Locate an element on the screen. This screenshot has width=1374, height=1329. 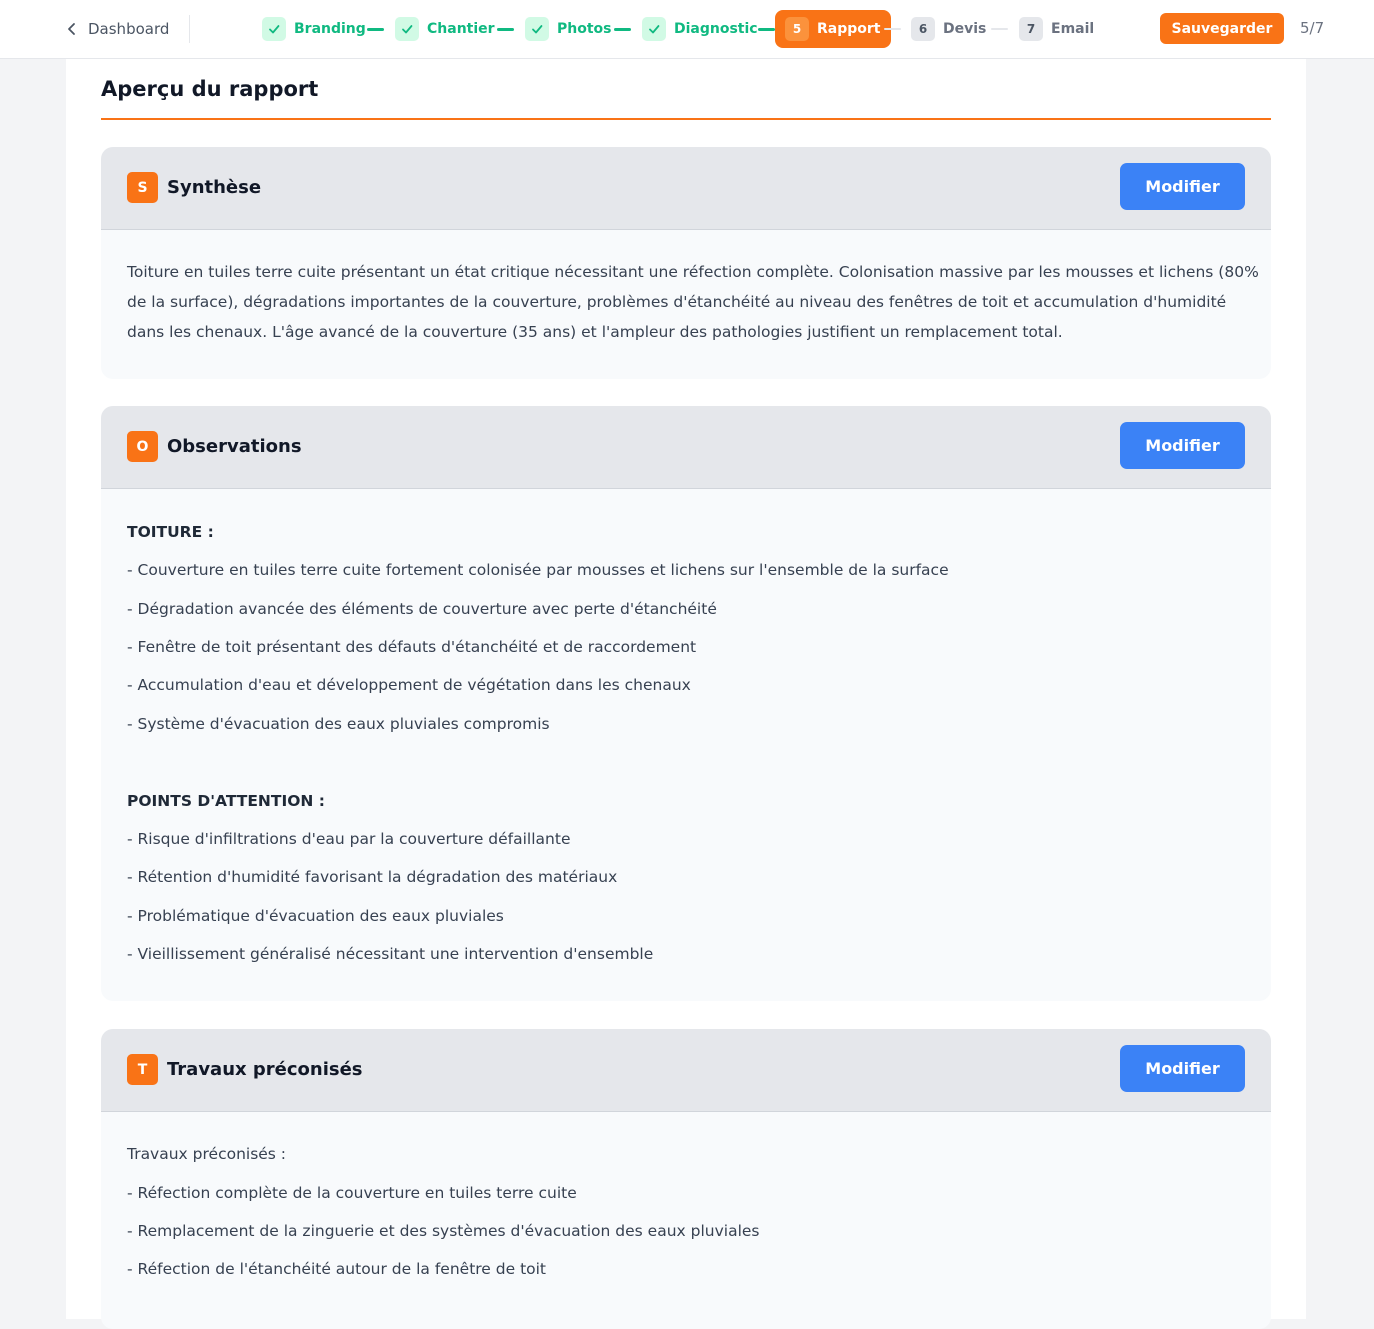
step-branding: Branding is located at coordinates (314, 28).